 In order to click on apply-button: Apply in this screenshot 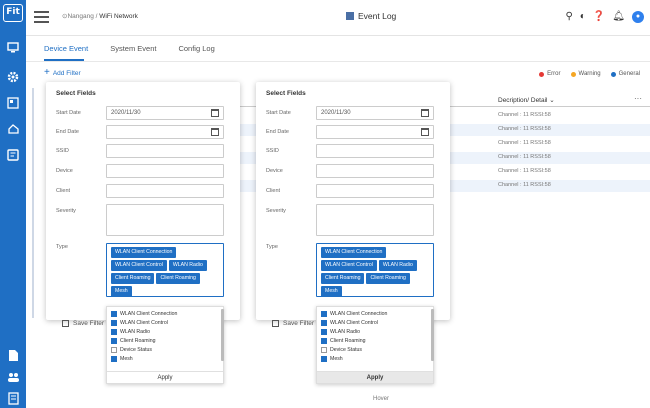, I will do `click(165, 377)`.